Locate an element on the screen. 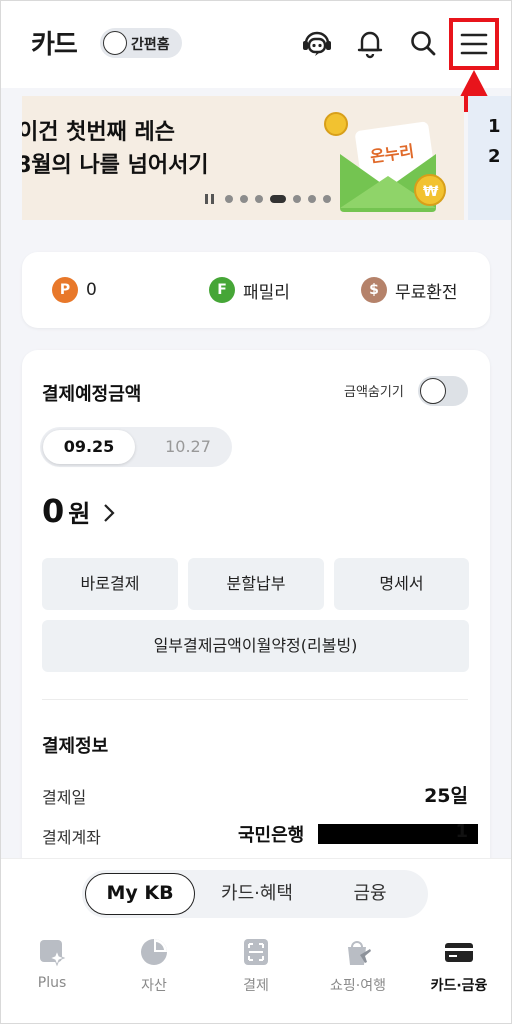  point-item: P 0 is located at coordinates (74, 290).